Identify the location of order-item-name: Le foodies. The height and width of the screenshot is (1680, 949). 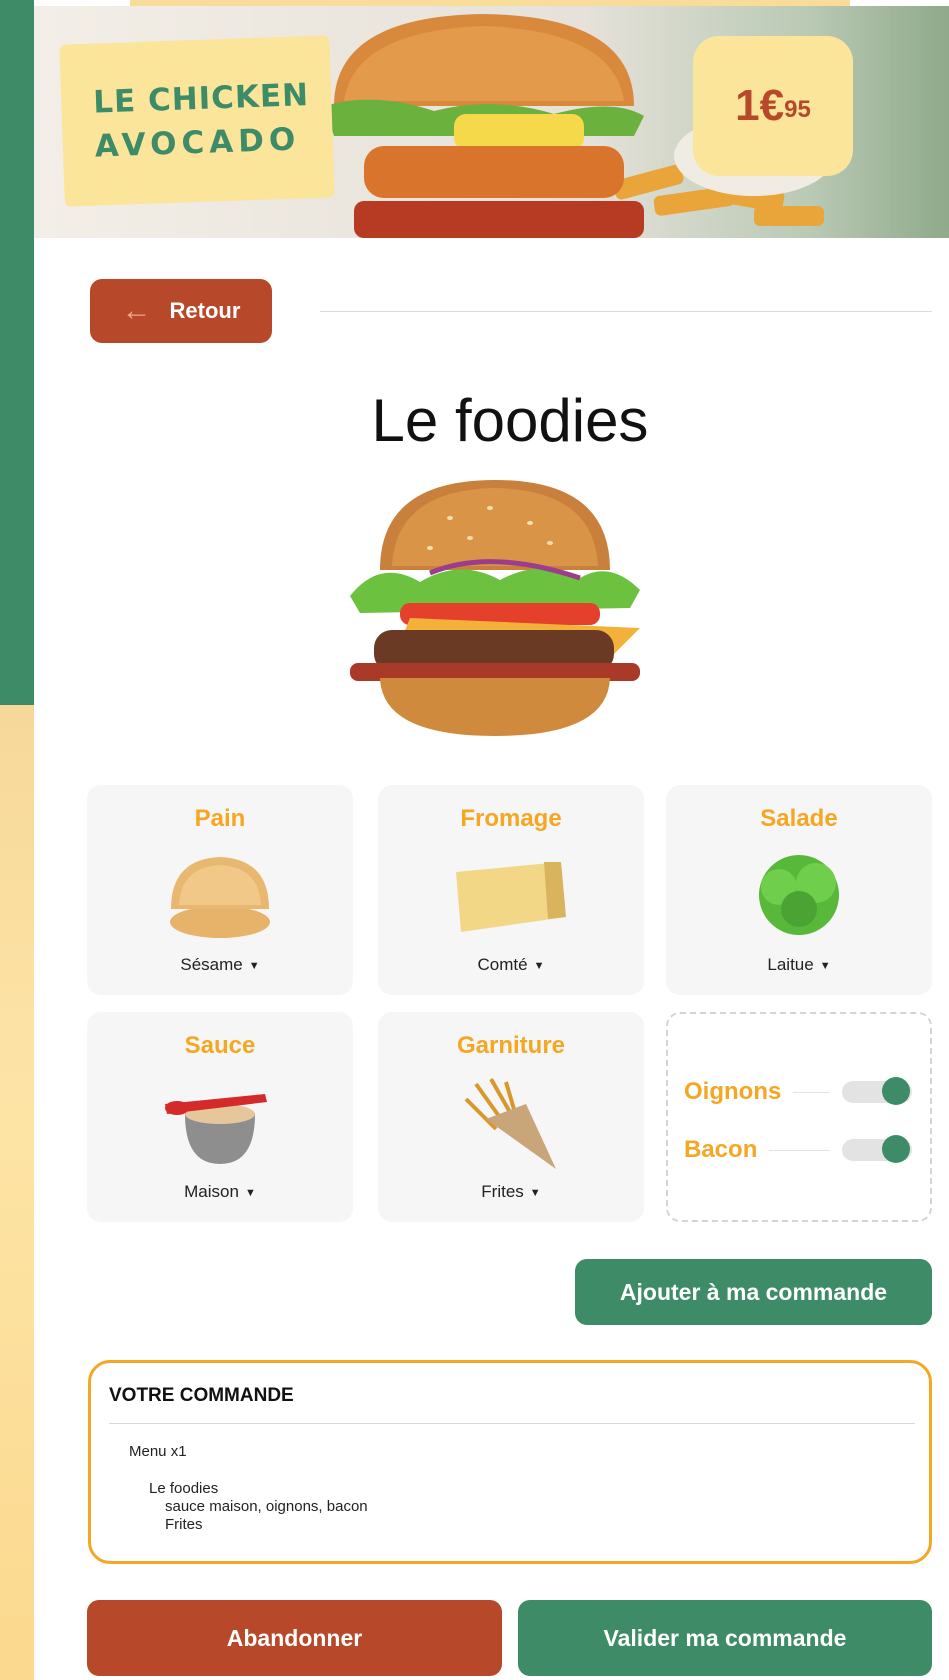
(184, 1488).